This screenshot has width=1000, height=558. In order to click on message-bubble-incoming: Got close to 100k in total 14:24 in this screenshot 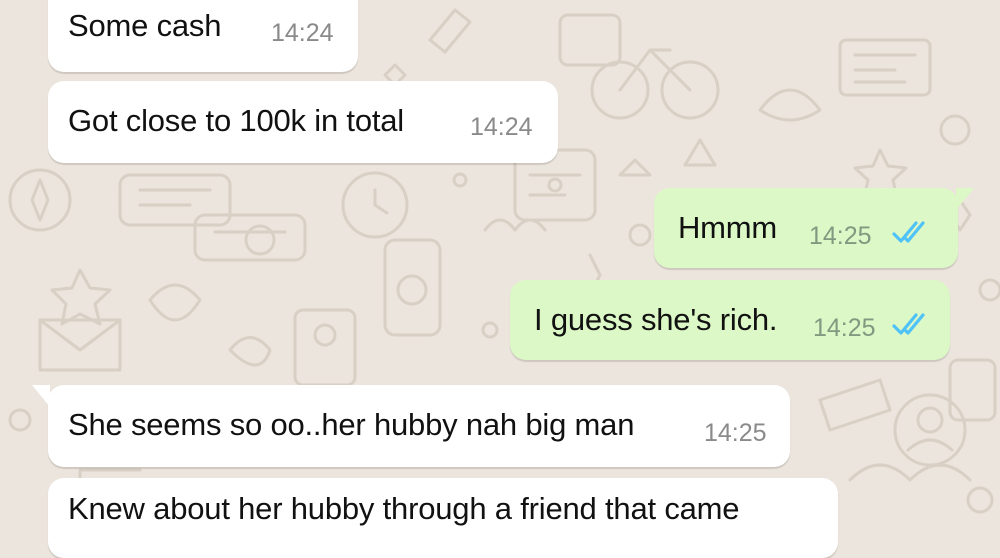, I will do `click(303, 122)`.